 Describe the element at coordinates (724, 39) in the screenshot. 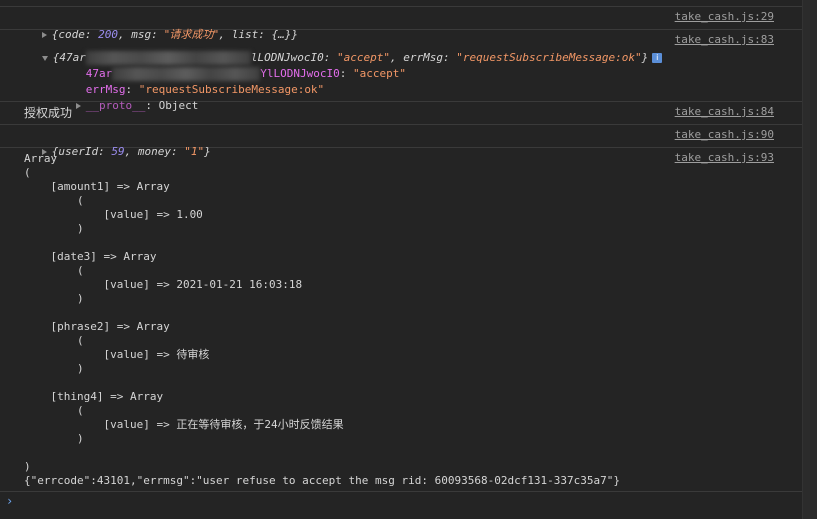

I see `source-link: take_cash.js:83` at that location.